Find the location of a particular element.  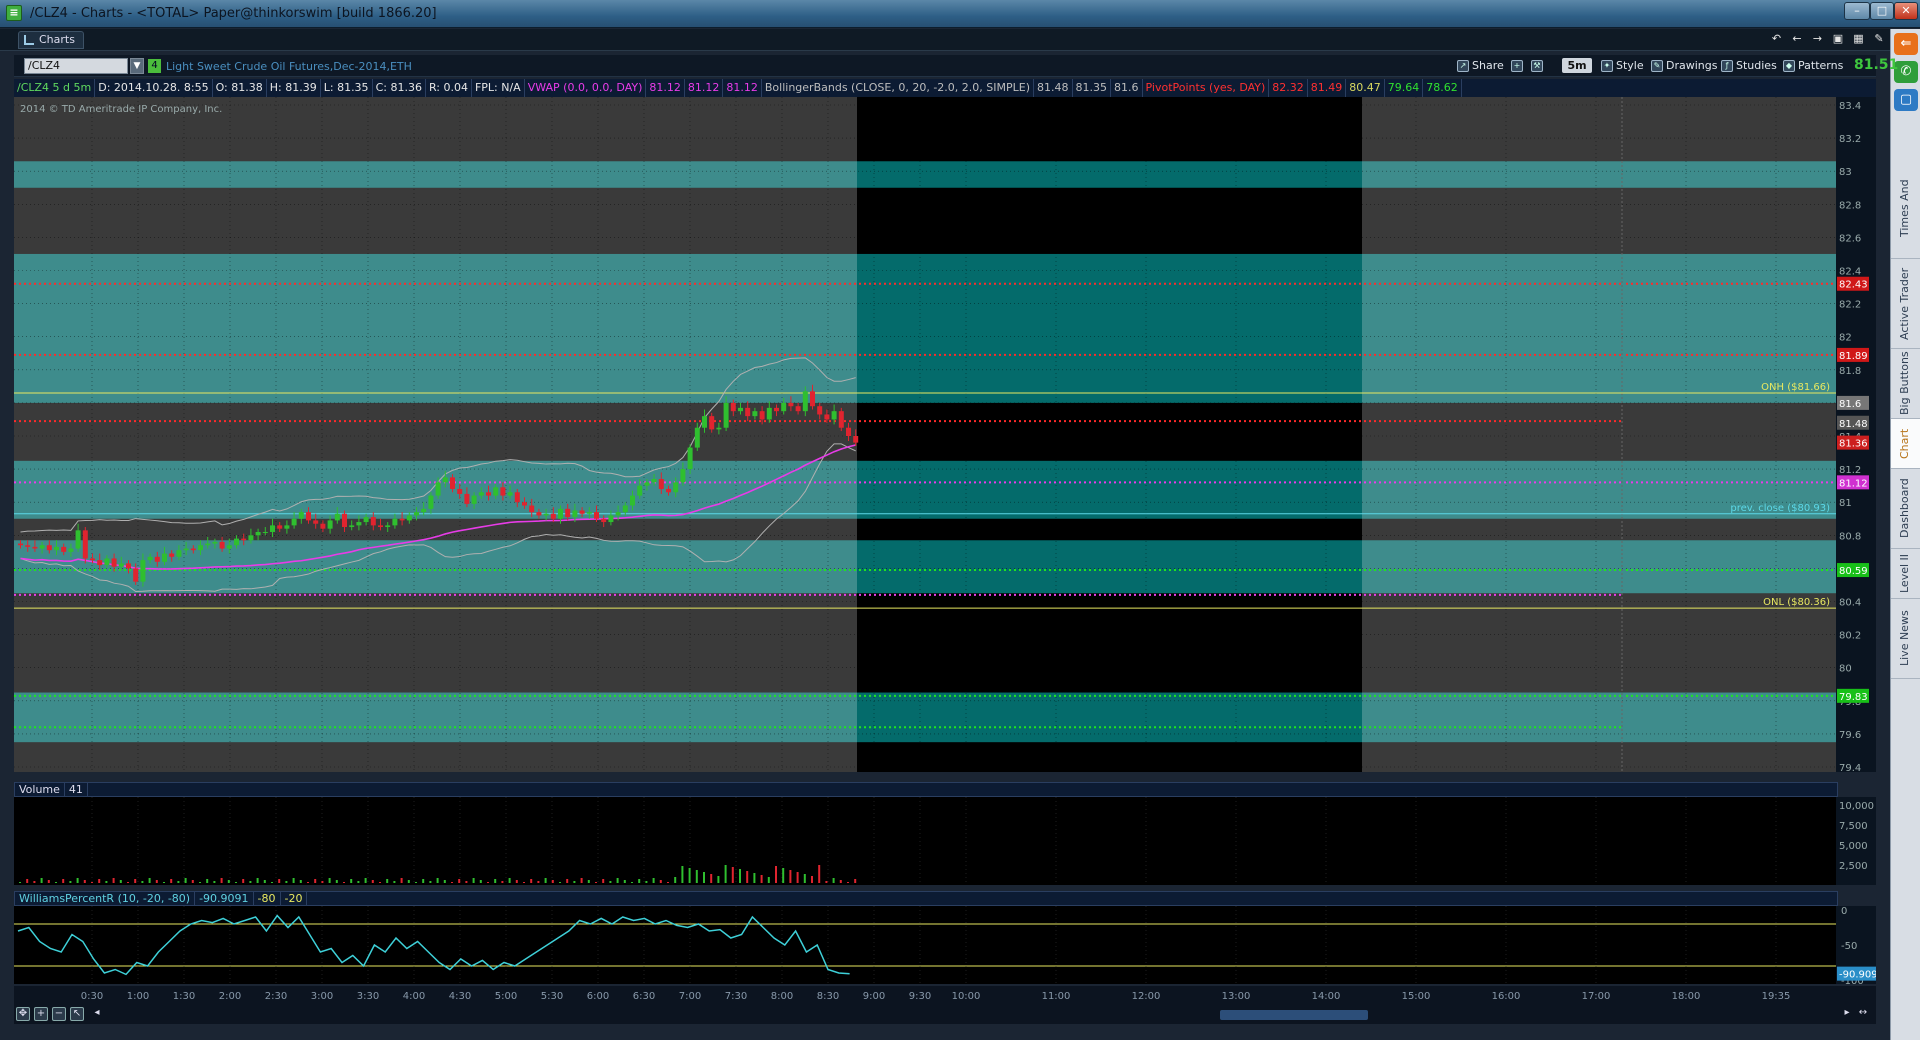

volume-chart: 10,000 7,500 5,000 2,500 is located at coordinates (945, 841).